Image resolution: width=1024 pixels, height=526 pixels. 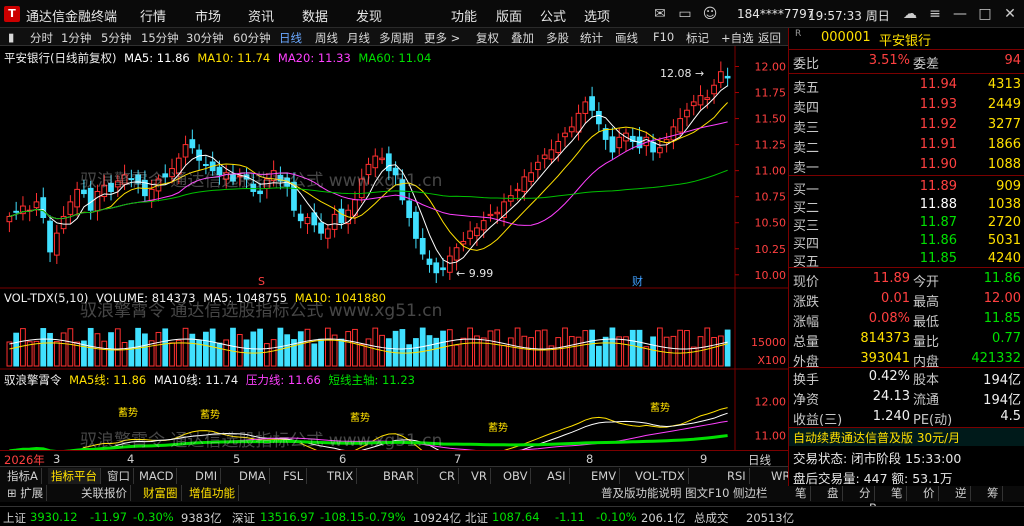 What do you see at coordinates (897, 493) in the screenshot?
I see `side-shortcut-3: 笔` at bounding box center [897, 493].